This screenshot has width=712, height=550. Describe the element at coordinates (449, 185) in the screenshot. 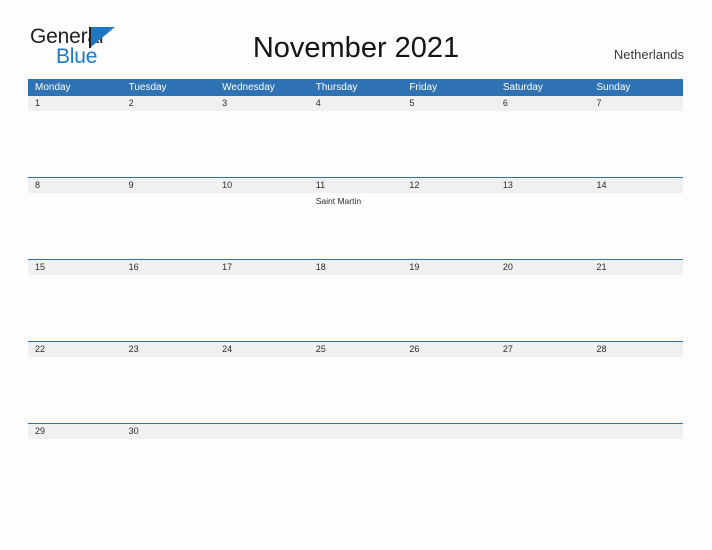

I see `day-number: 12` at that location.